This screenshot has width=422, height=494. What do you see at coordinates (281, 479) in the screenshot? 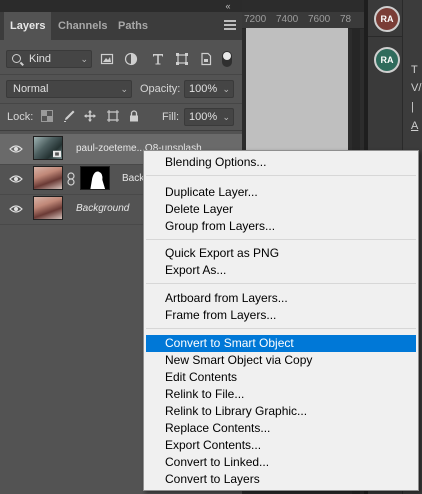
I see `menu-item-convert-to-layers: Convert to Layers` at bounding box center [281, 479].